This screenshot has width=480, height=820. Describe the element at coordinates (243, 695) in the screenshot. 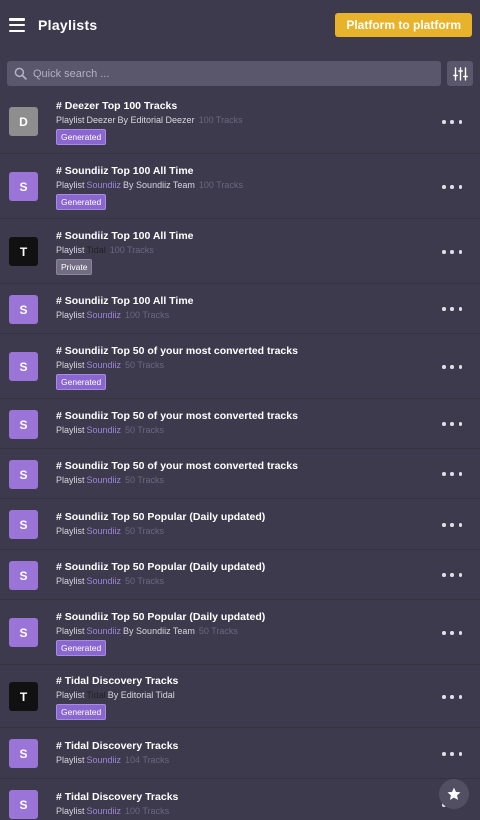

I see `playlist-meta: Playlist Tidal By Editorial Tidal` at that location.